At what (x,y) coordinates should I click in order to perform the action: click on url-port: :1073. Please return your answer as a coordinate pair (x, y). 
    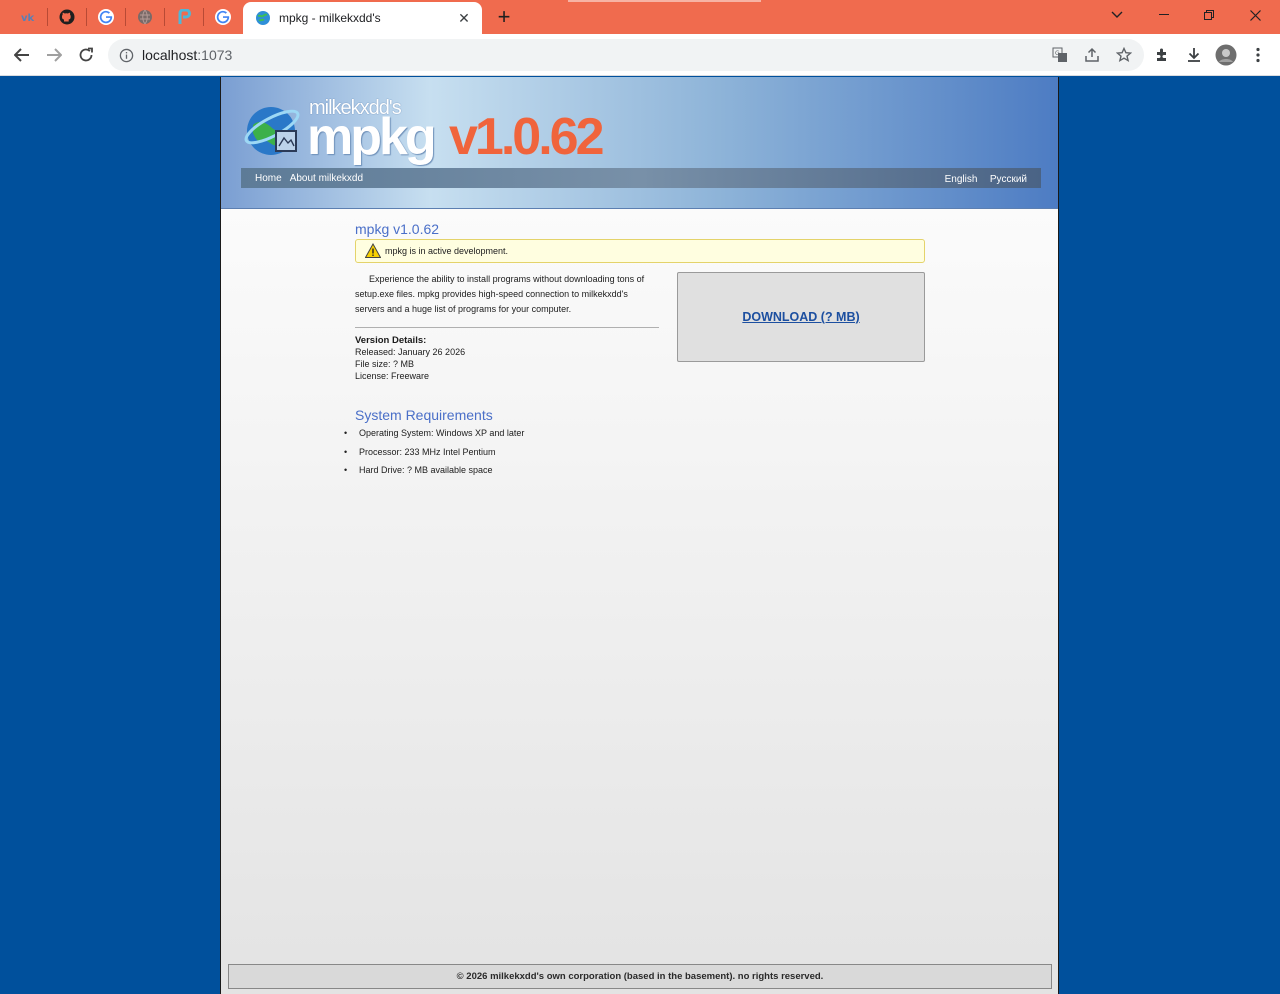
    Looking at the image, I should click on (215, 55).